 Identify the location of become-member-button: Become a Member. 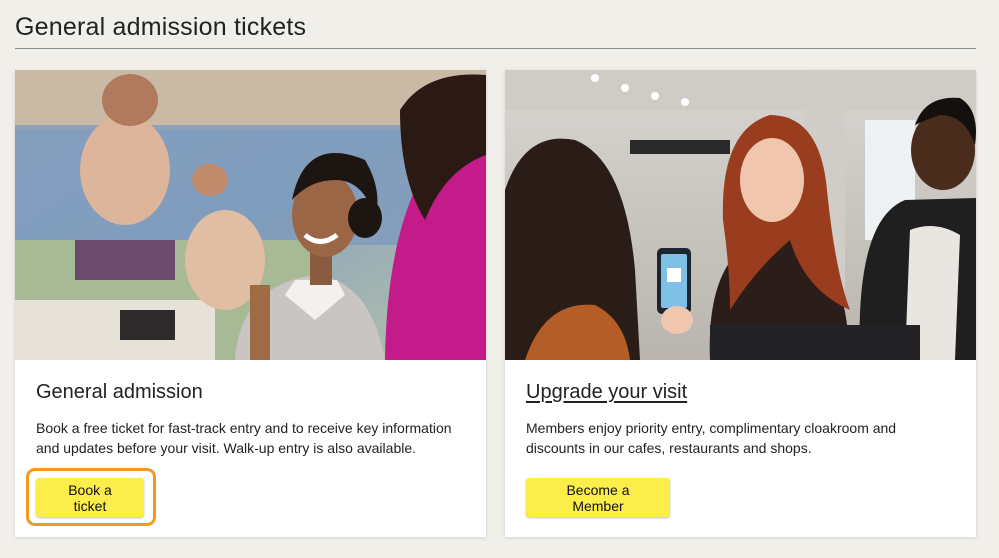
(598, 497).